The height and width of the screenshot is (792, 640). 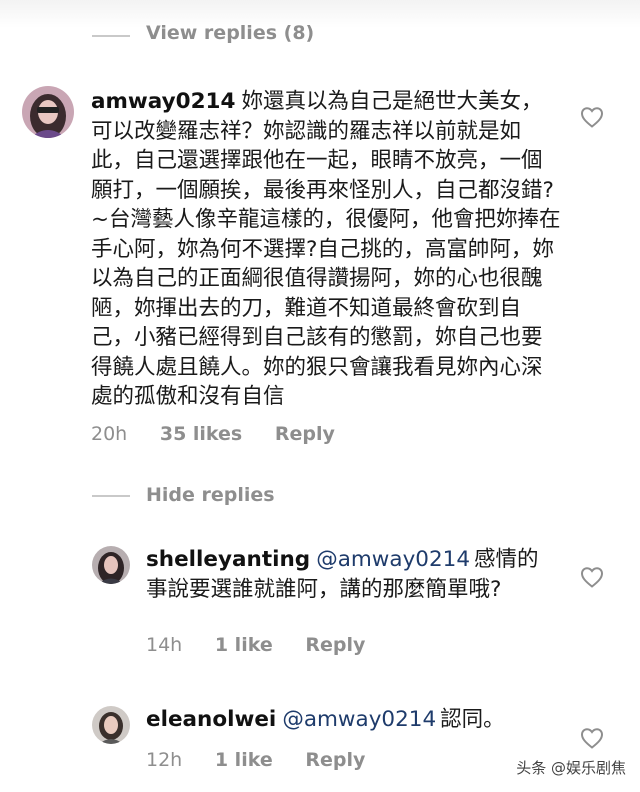 I want to click on watermark: 头条 @娱乐剧焦, so click(x=571, y=768).